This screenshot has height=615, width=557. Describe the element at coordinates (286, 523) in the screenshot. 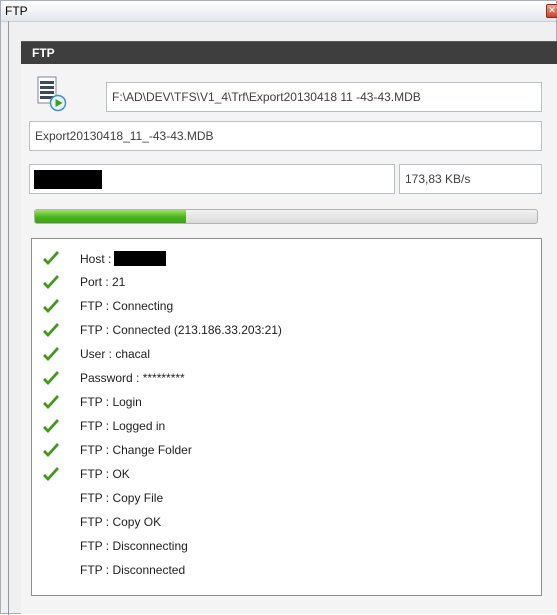

I see `log-entry: FTP : Copy OK` at that location.